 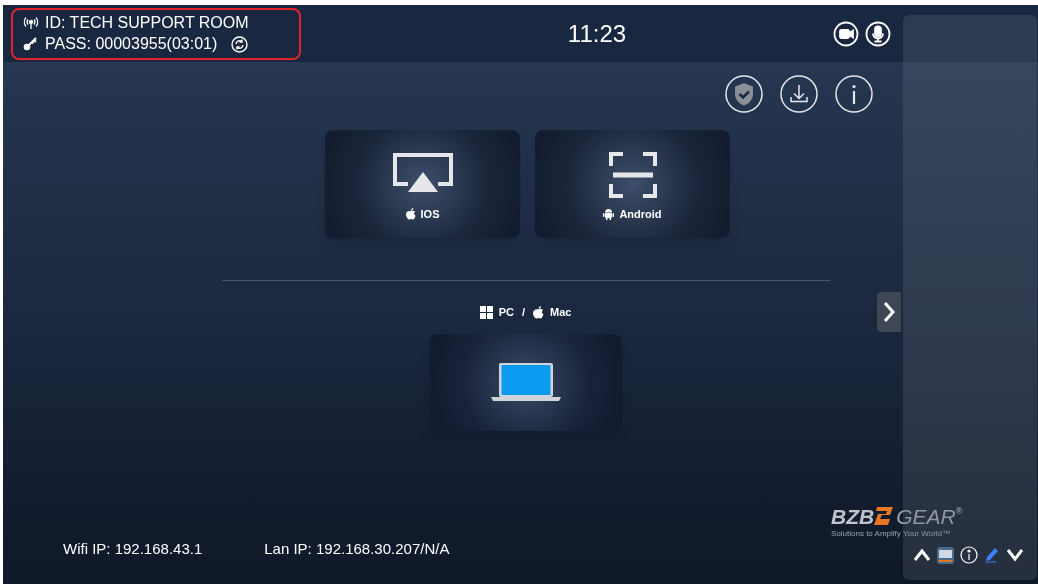 What do you see at coordinates (31, 44) in the screenshot?
I see `key-icon` at bounding box center [31, 44].